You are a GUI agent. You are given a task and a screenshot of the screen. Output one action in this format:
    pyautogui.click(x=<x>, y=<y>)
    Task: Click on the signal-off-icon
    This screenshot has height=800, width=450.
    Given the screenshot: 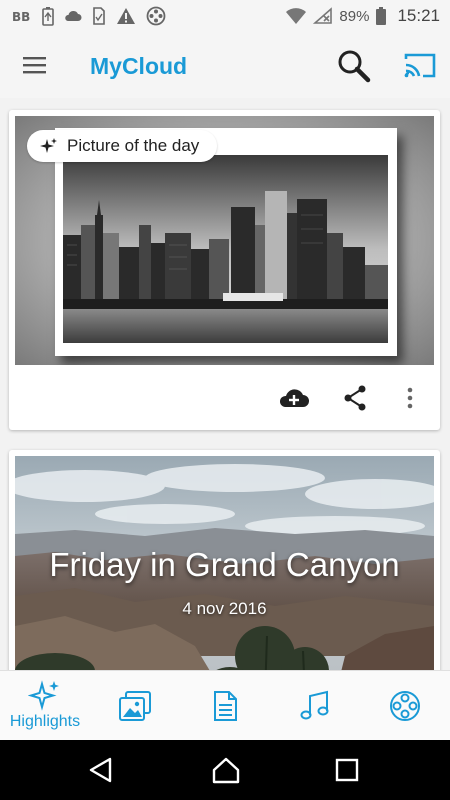 What is the action you would take?
    pyautogui.click(x=323, y=16)
    